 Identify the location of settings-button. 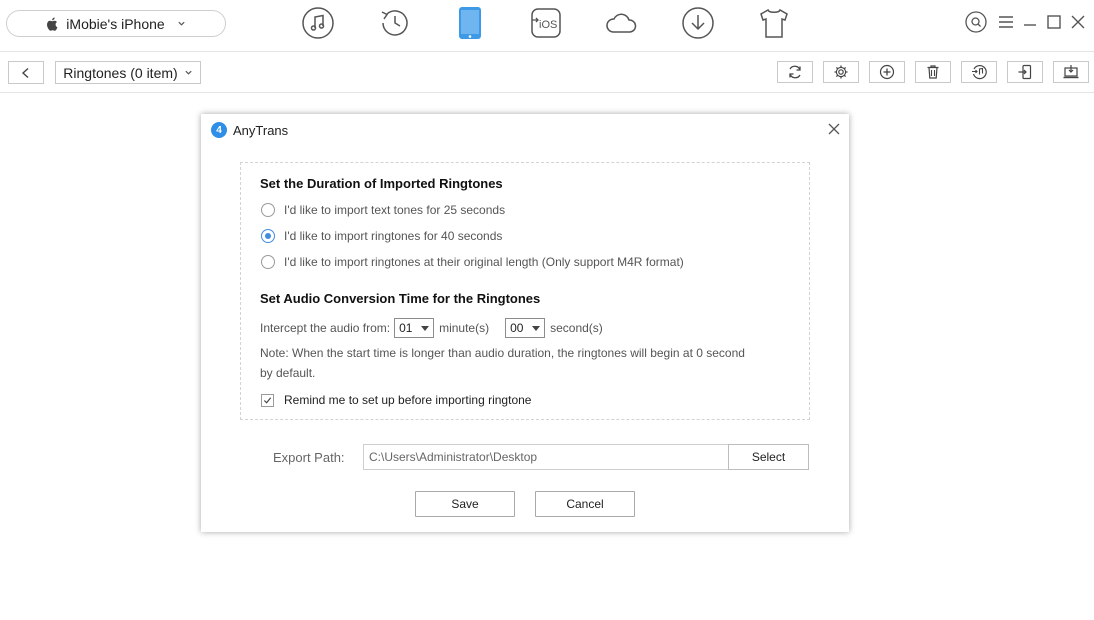
(841, 72).